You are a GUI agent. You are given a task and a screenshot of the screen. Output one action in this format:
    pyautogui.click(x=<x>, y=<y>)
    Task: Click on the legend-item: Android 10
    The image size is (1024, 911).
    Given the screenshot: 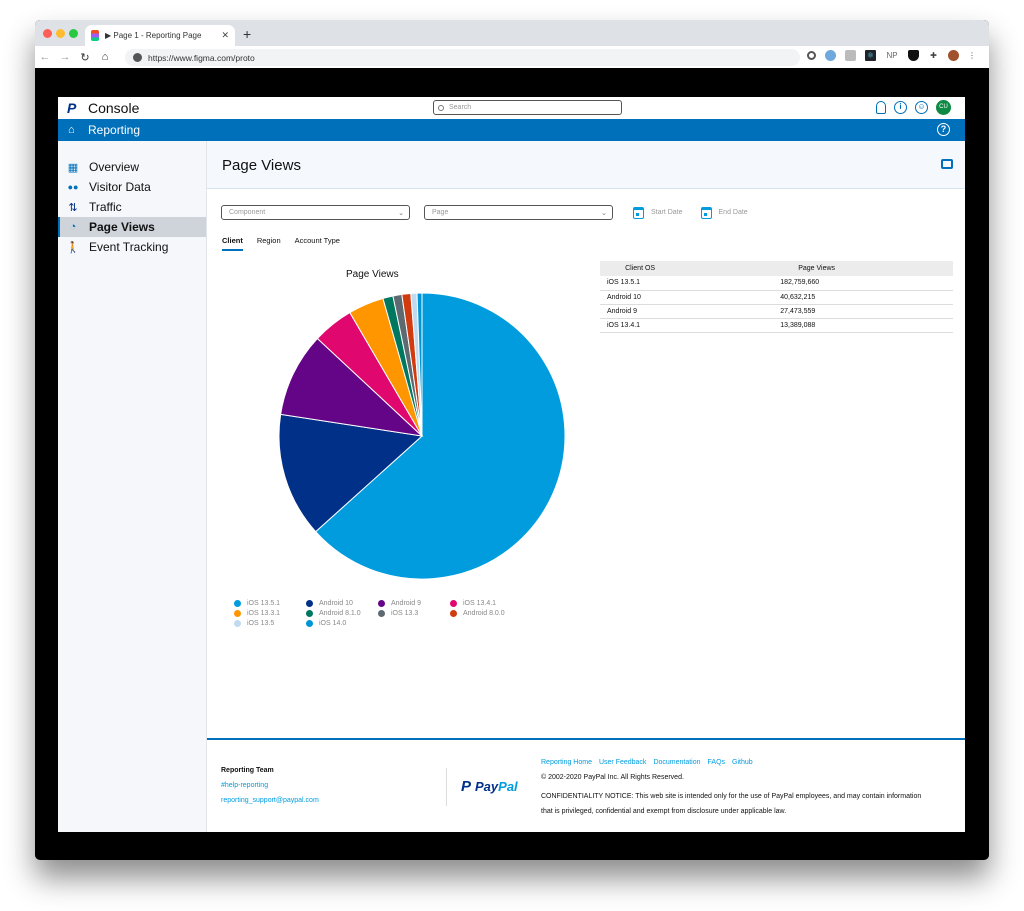 What is the action you would take?
    pyautogui.click(x=342, y=603)
    